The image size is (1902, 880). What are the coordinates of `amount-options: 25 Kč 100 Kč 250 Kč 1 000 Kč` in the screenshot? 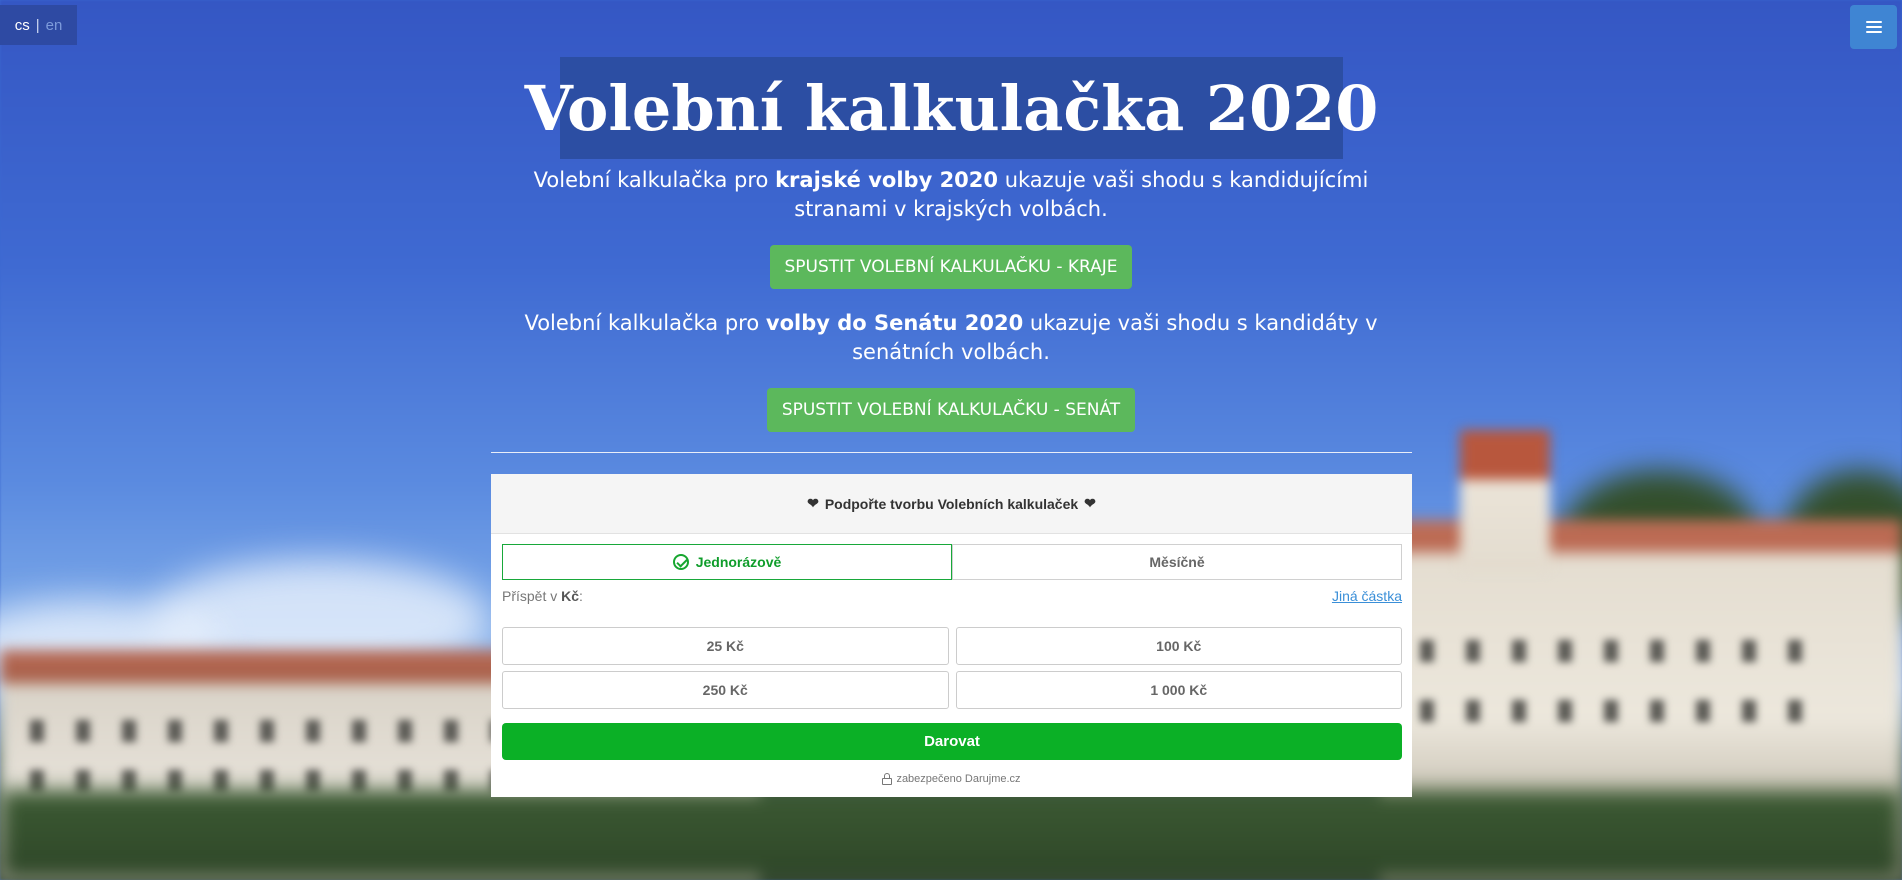 It's located at (952, 668).